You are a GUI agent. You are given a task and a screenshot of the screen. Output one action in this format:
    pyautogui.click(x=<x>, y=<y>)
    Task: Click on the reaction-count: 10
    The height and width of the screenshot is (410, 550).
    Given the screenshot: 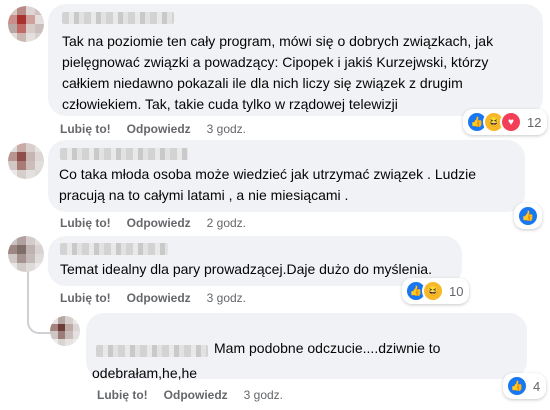 What is the action you would take?
    pyautogui.click(x=456, y=291)
    